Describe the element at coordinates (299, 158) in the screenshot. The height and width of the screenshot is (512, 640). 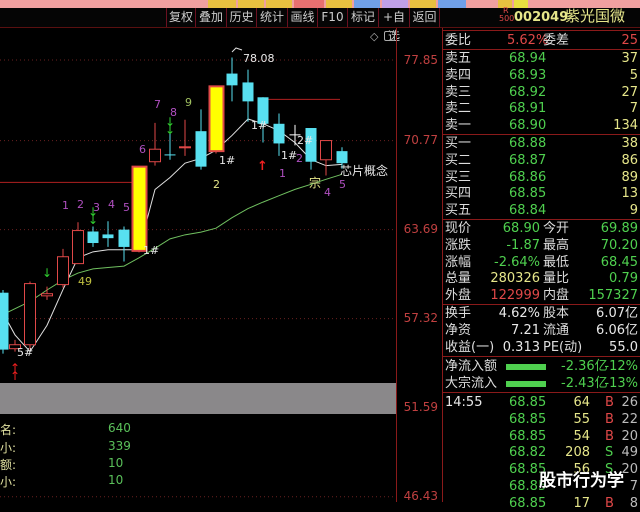
I see `count-label: 2` at that location.